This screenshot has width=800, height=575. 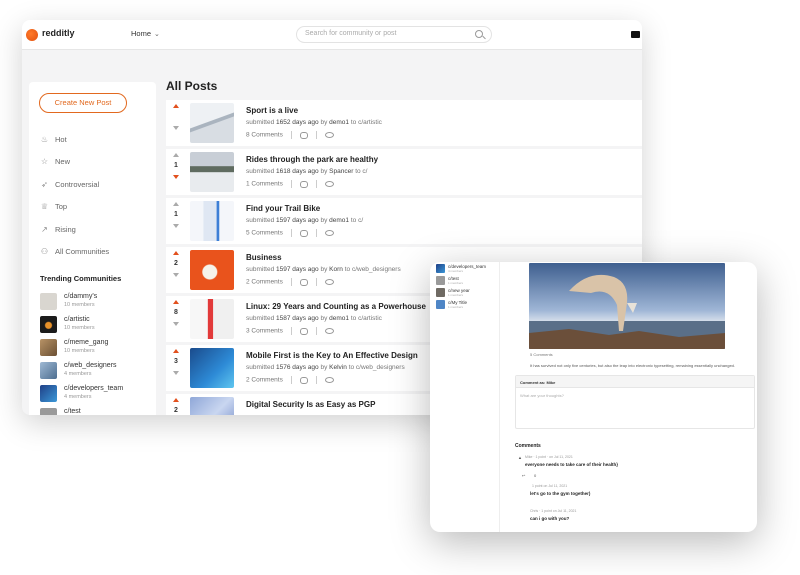 I want to click on comment-as-label: Comment as: Mike, so click(x=635, y=382).